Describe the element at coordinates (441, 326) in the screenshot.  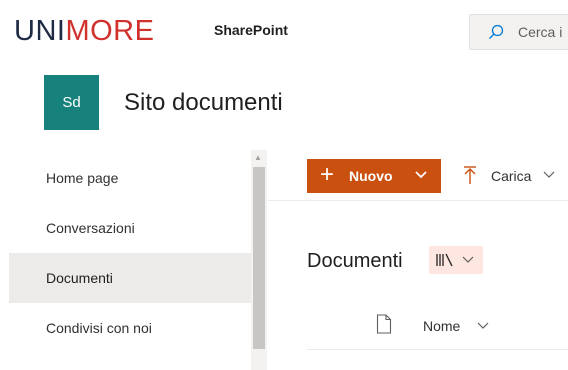
I see `column-header-name: Nome` at that location.